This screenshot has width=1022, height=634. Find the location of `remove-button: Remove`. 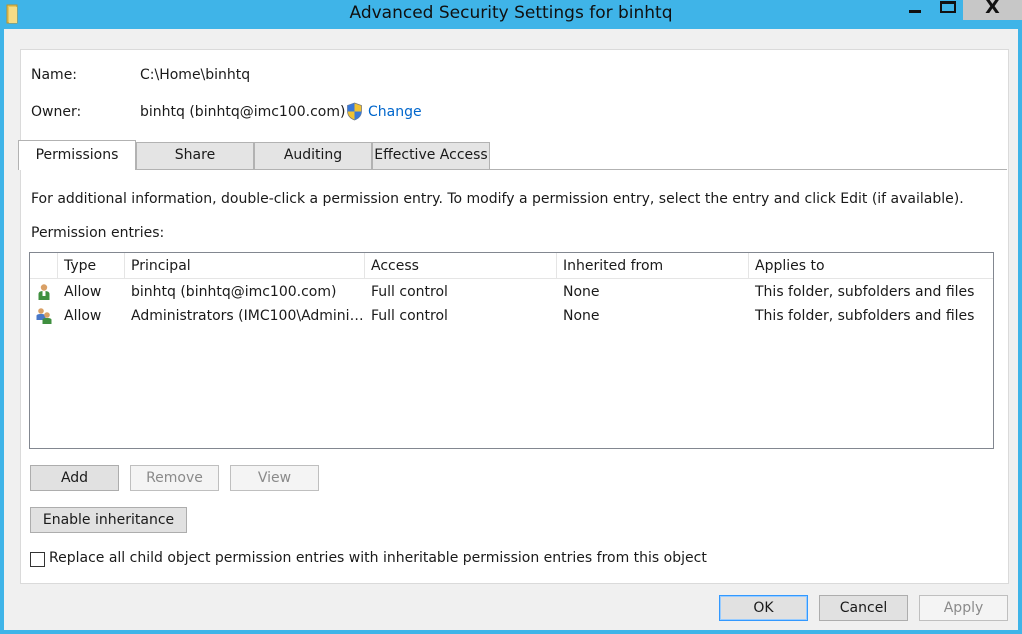

remove-button: Remove is located at coordinates (174, 478).